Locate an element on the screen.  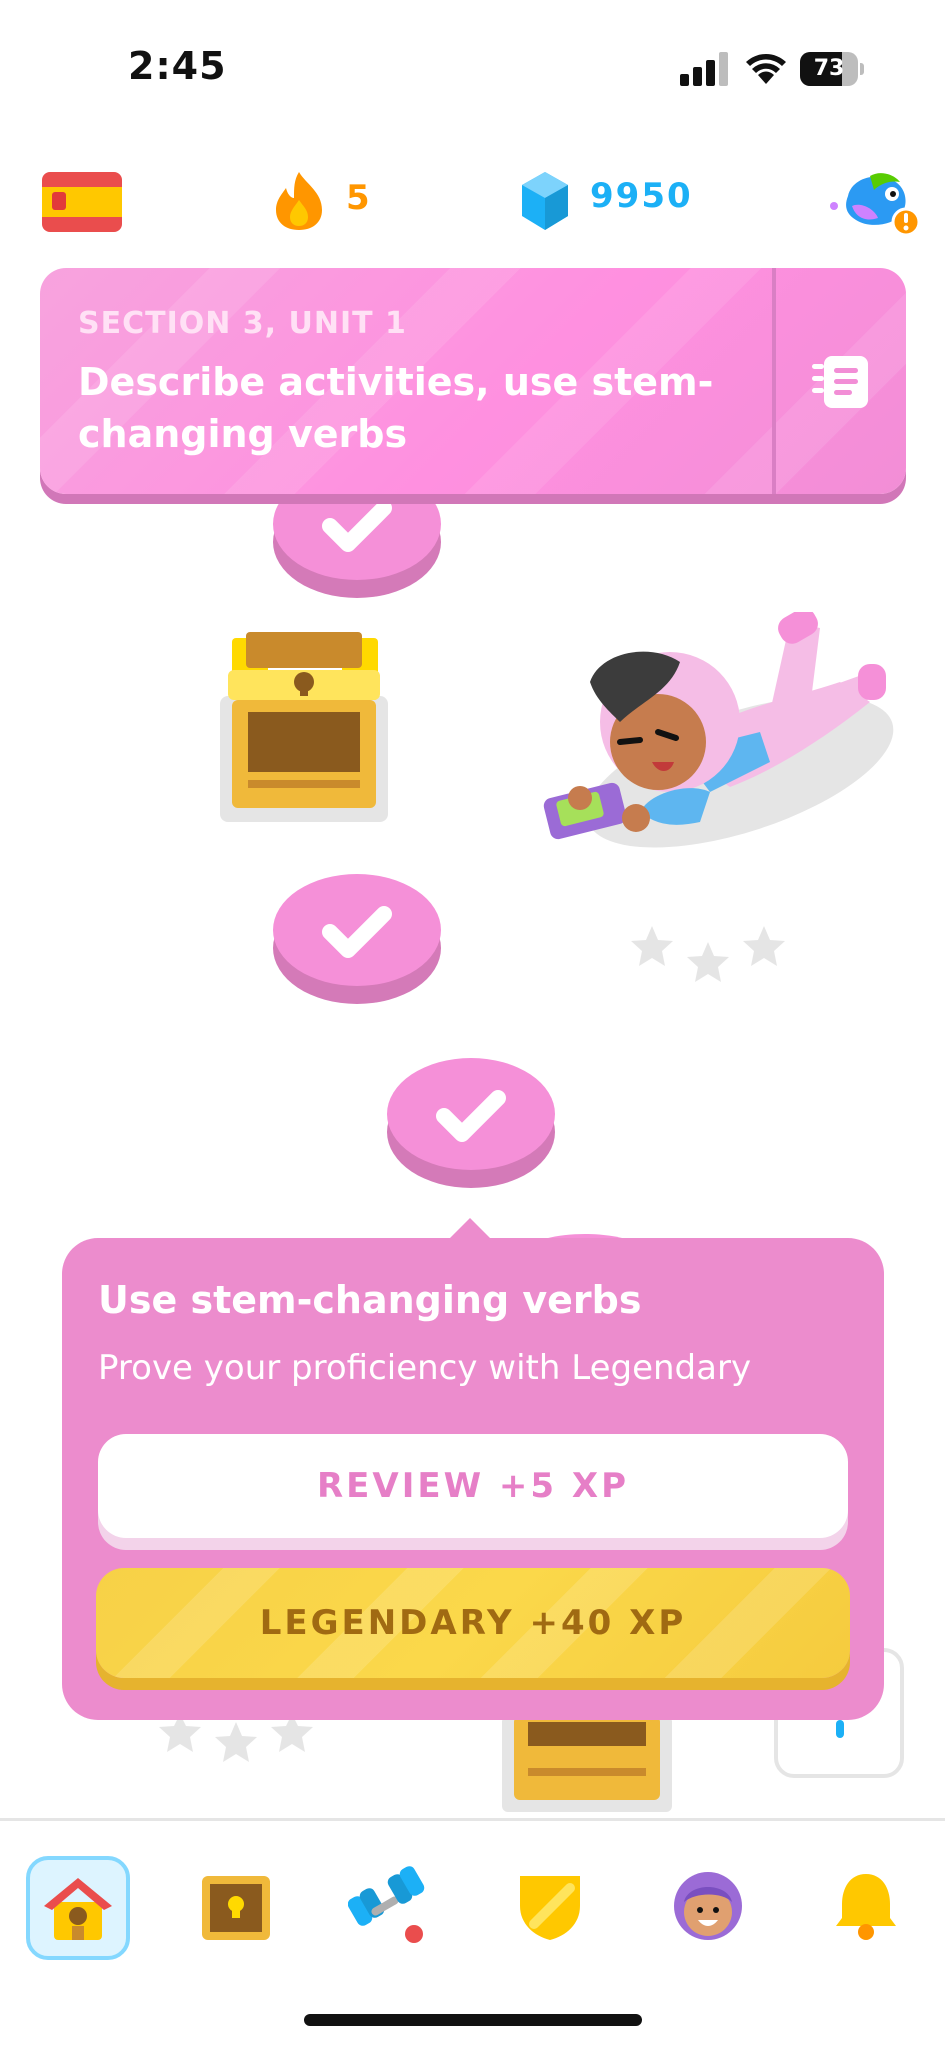
lesson-node-completed is located at coordinates (357, 931).